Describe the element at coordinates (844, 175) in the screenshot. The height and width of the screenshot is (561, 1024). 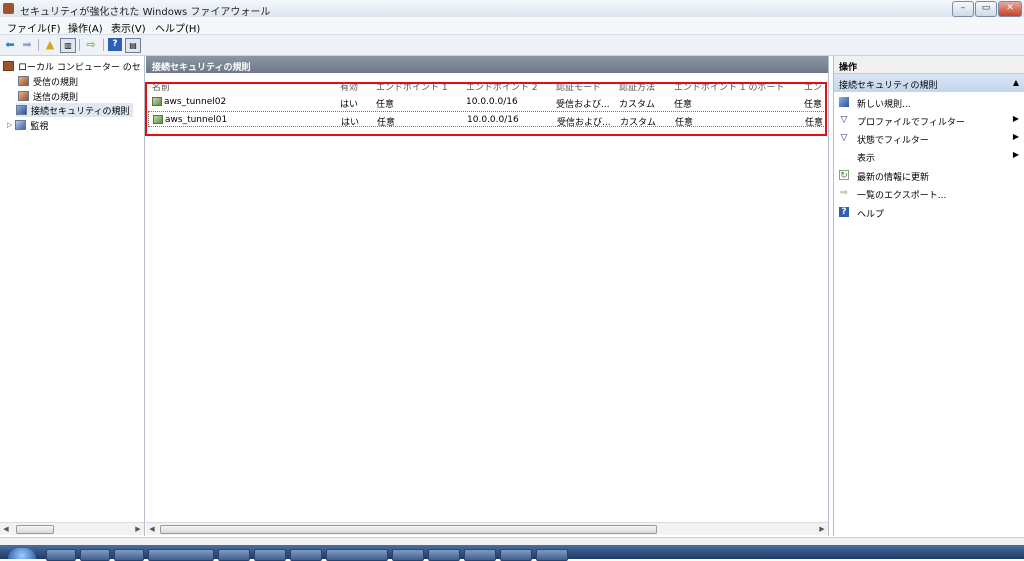
I see `refresh-icon: ↻` at that location.